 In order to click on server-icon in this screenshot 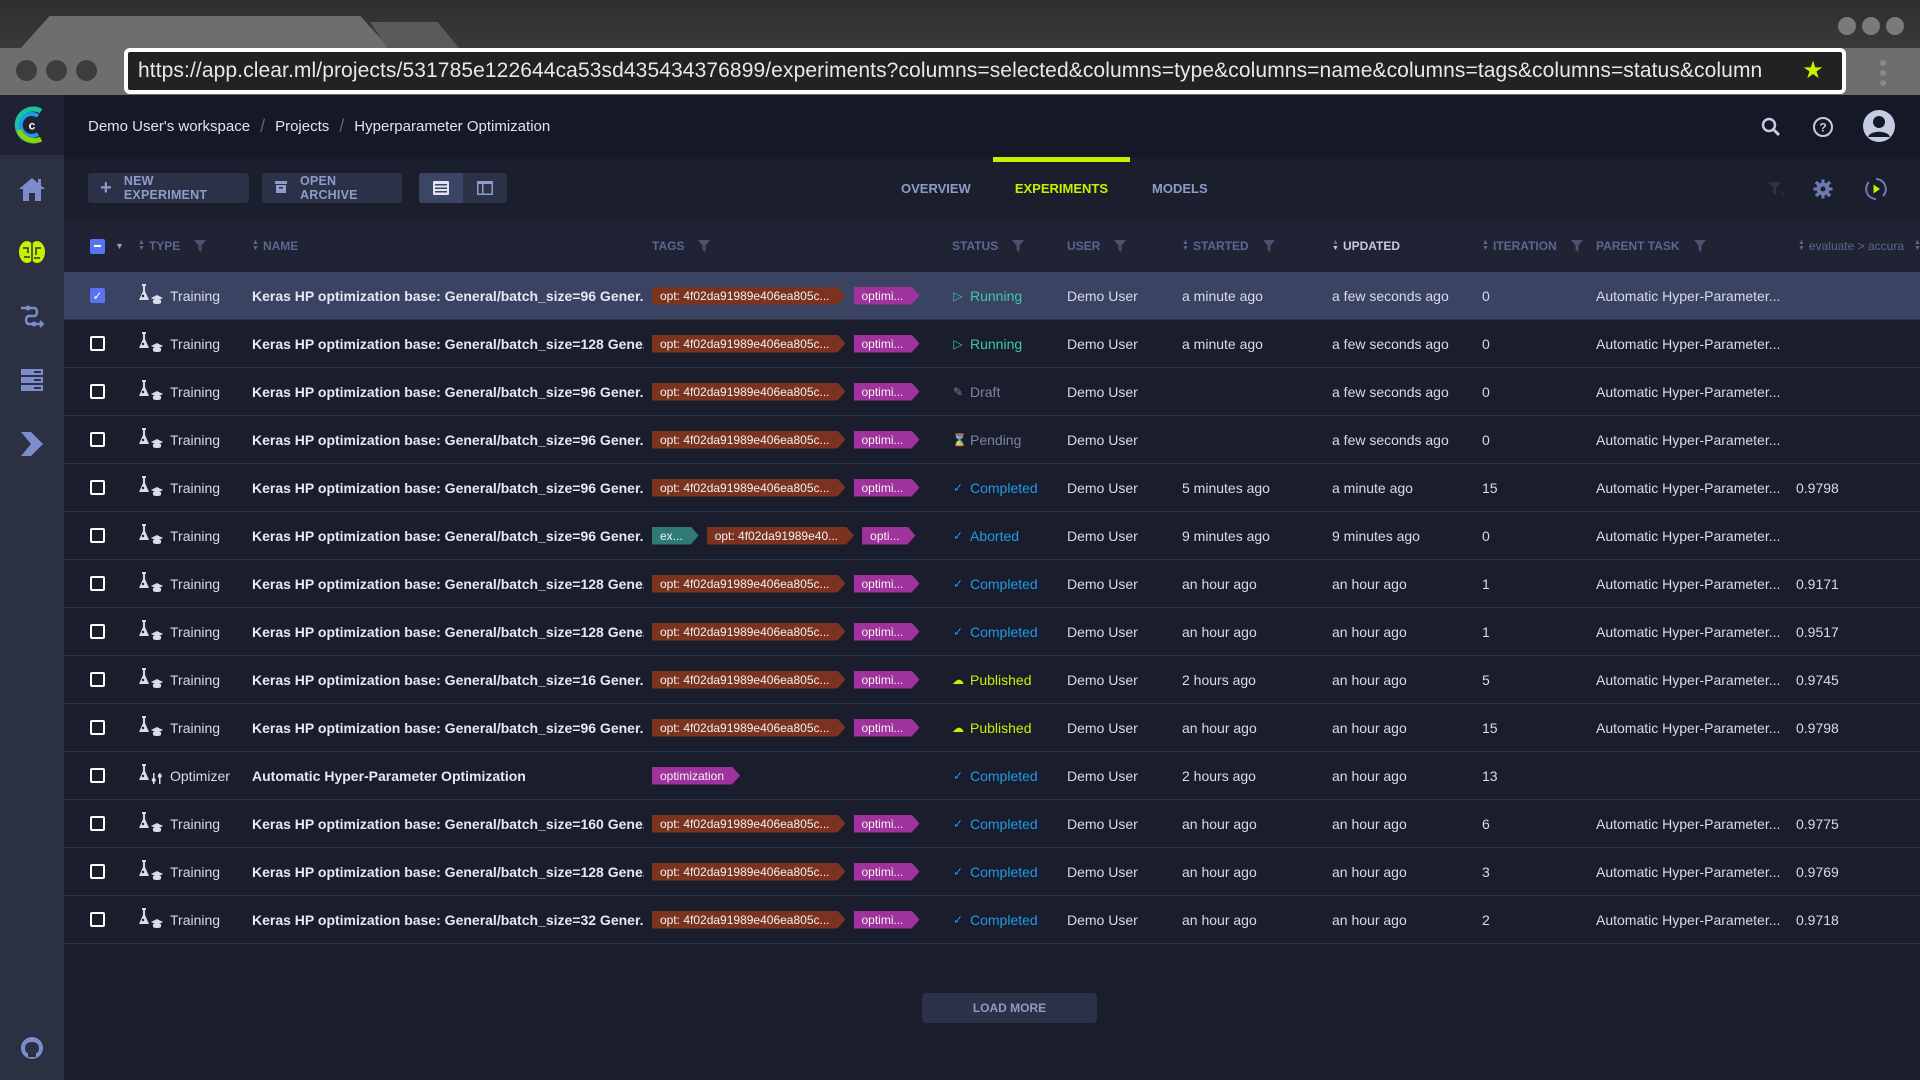, I will do `click(32, 380)`.